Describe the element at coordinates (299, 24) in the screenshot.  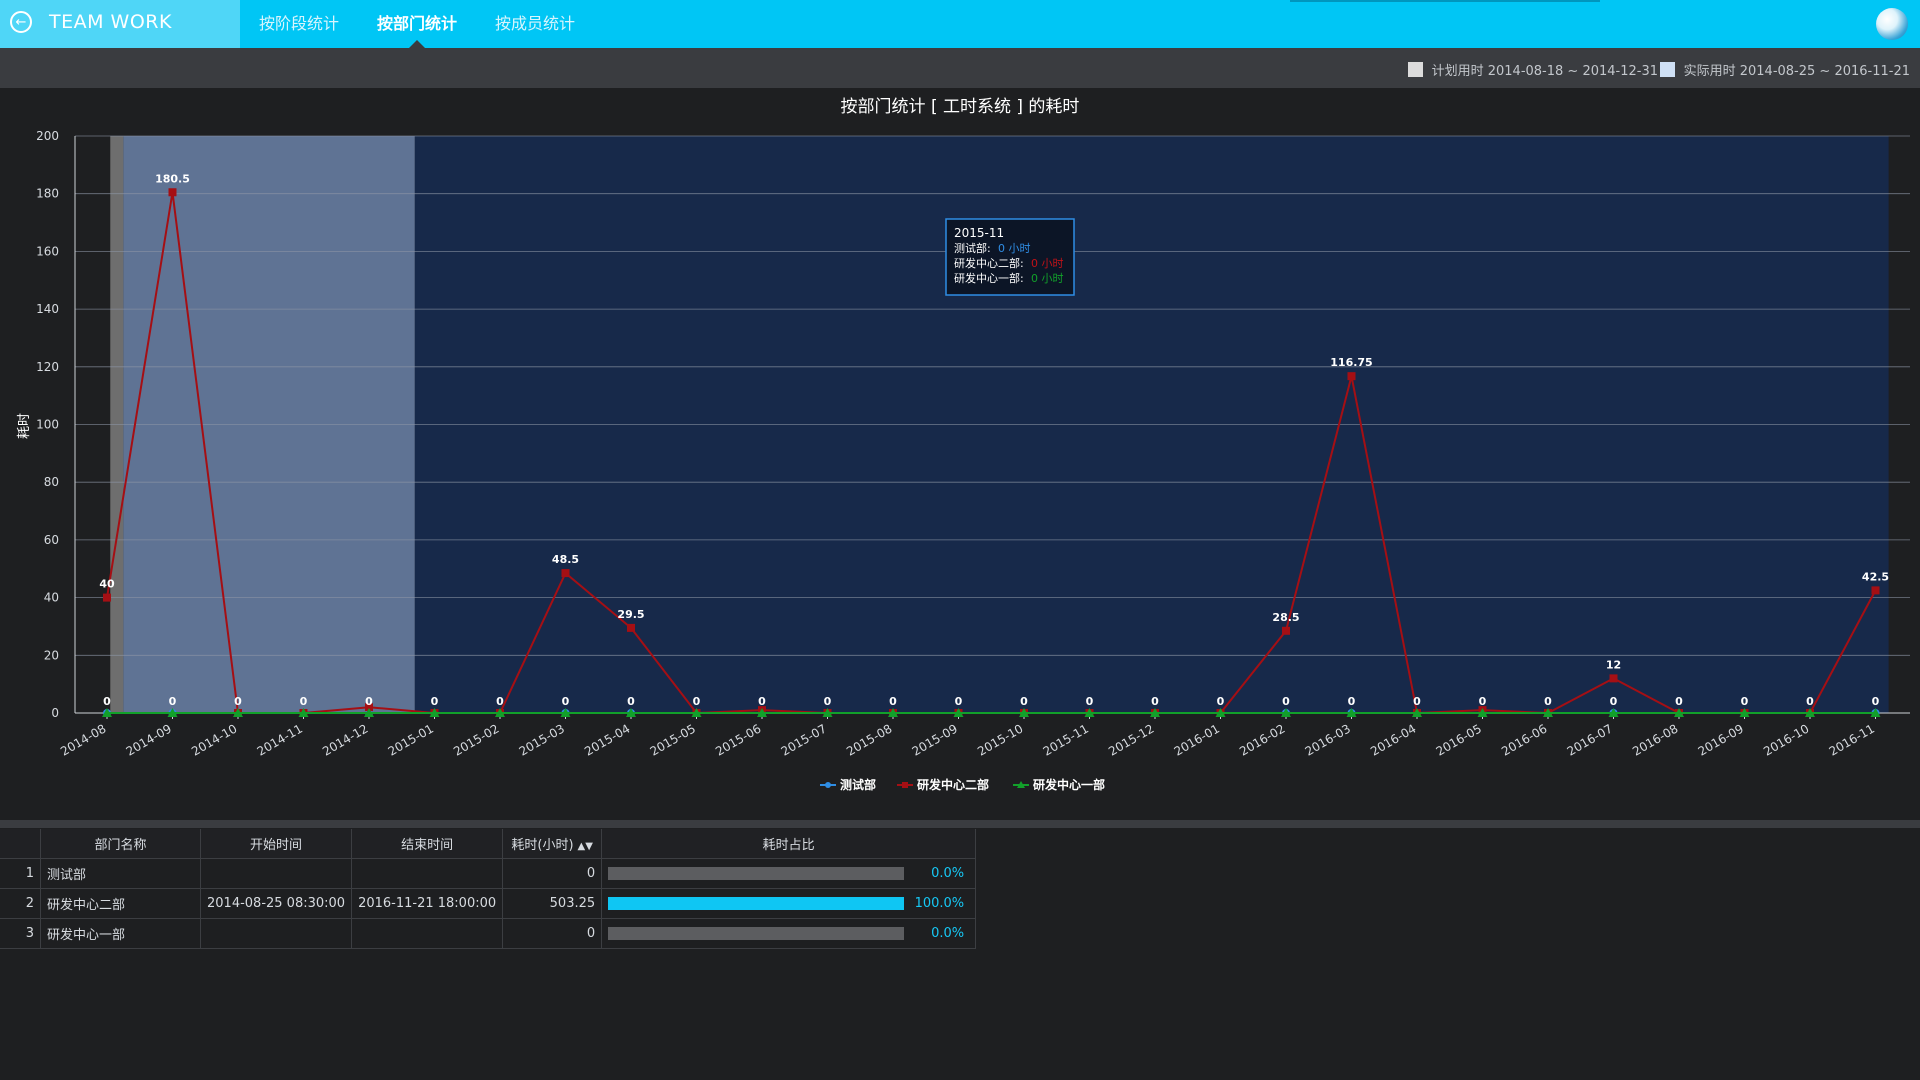
I see `tab-by-stage: 按阶段统计` at that location.